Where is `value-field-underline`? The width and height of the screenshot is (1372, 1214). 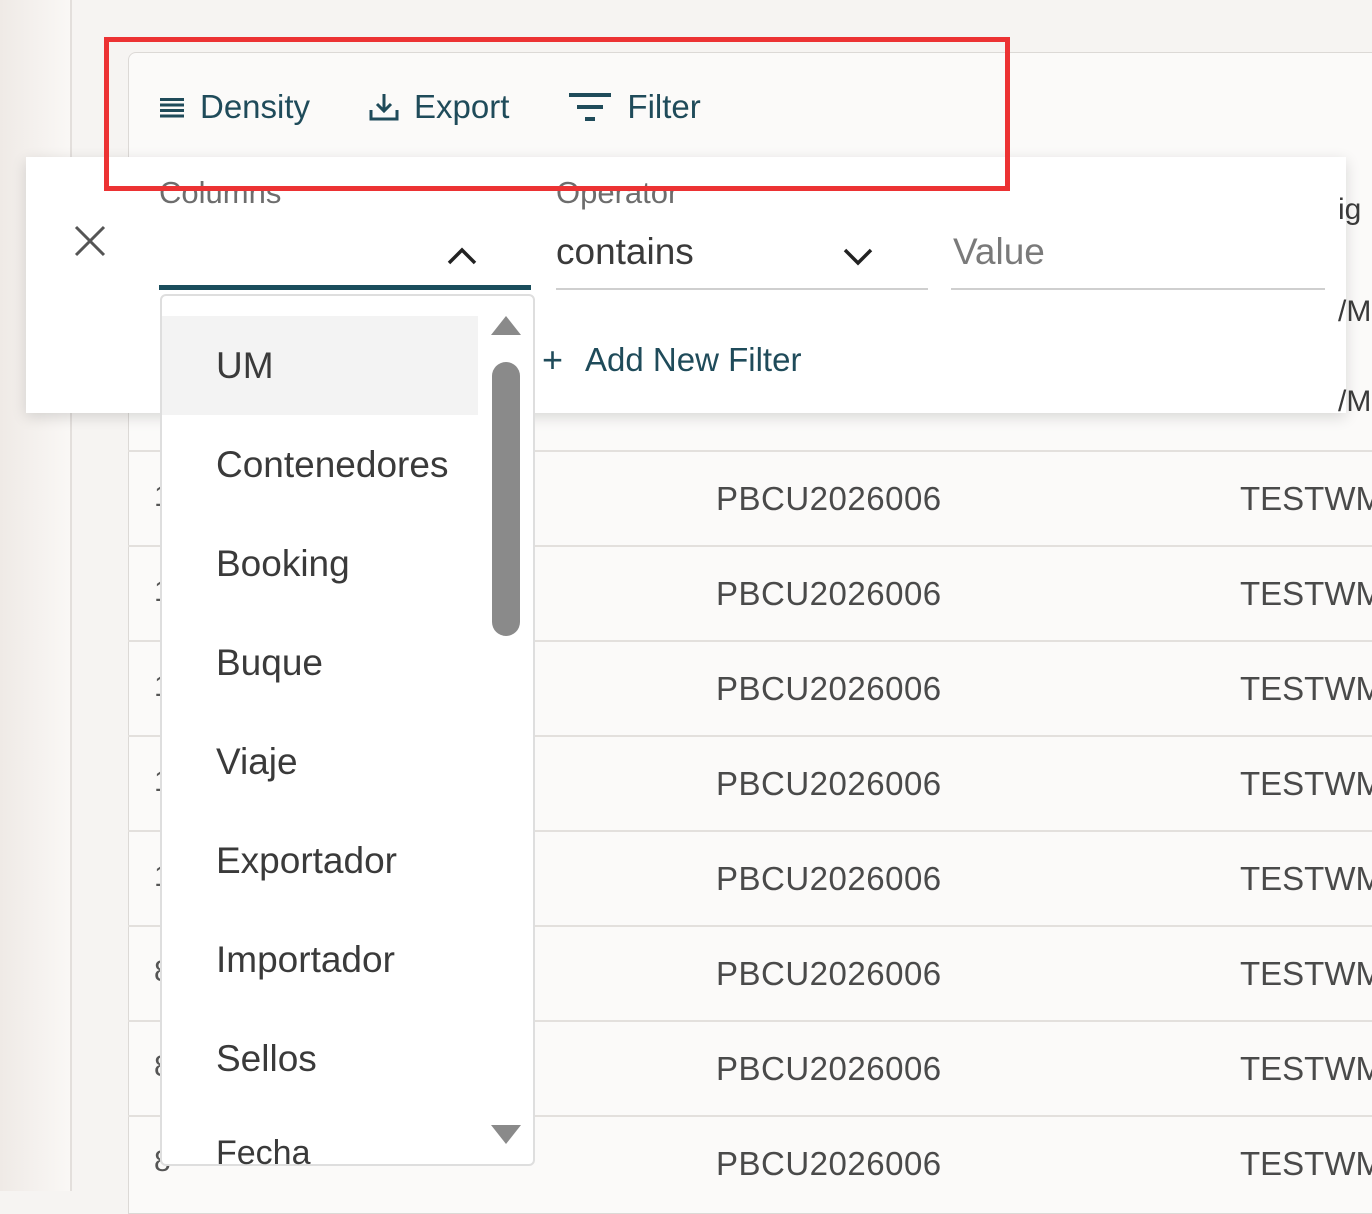 value-field-underline is located at coordinates (1138, 289).